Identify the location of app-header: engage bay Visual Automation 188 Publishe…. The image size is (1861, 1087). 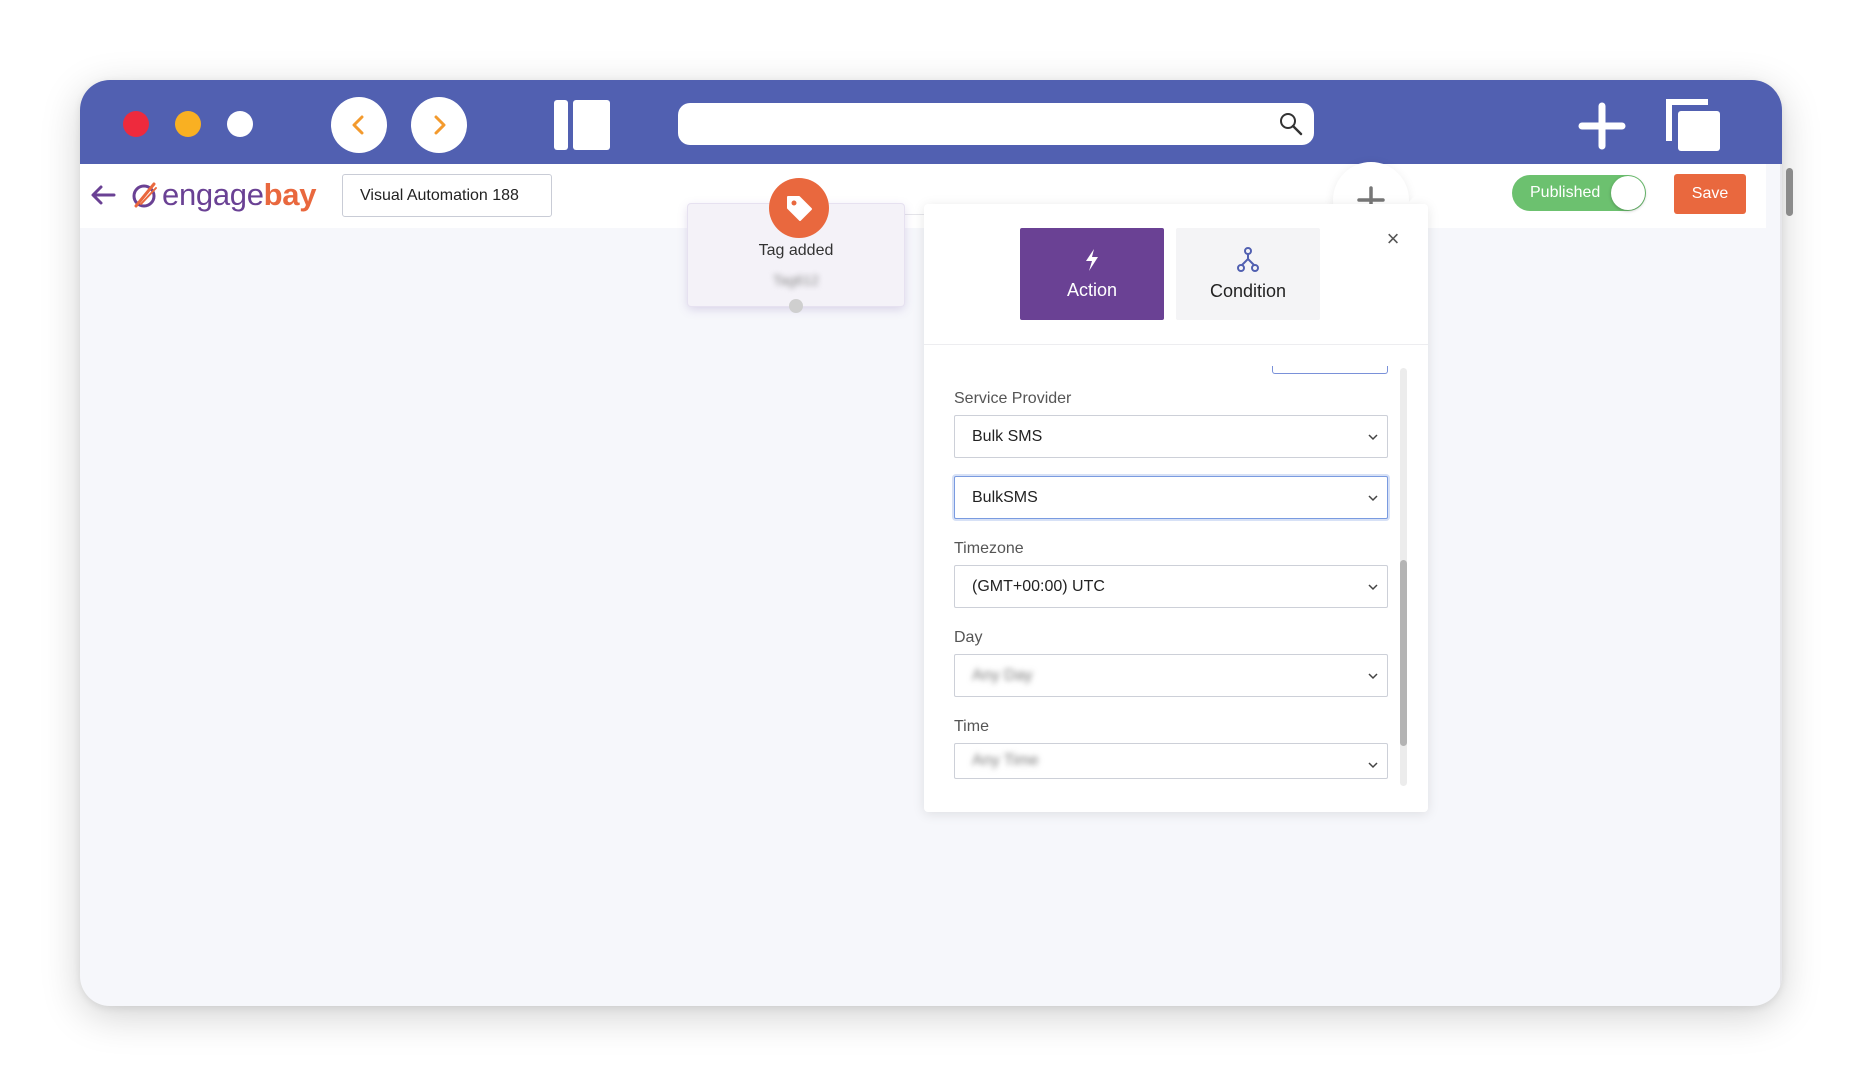
(923, 196).